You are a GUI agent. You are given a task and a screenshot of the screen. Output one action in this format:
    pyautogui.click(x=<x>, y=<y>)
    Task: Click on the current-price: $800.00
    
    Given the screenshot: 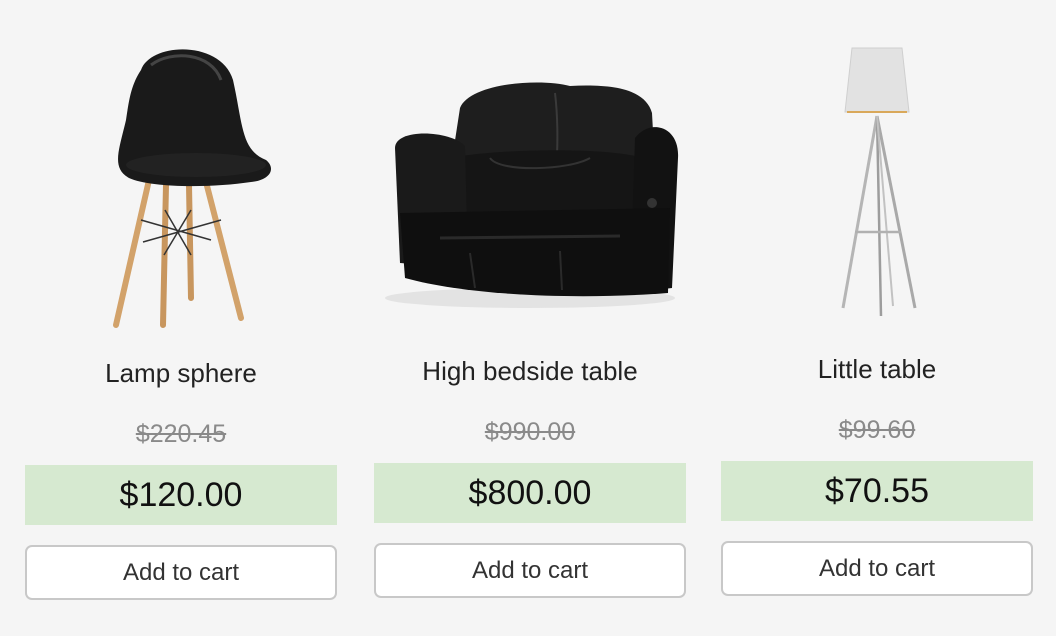 What is the action you would take?
    pyautogui.click(x=530, y=493)
    